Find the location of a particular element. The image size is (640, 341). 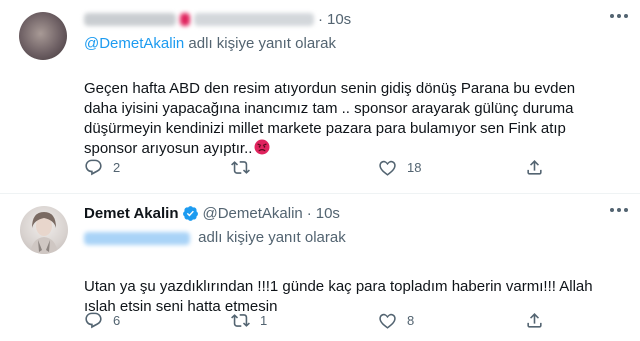

retweet-button: 1 is located at coordinates (249, 320).